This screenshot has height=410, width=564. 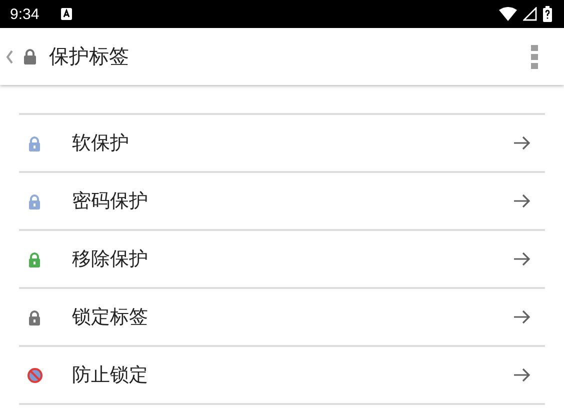 I want to click on page-title: 保护标签, so click(x=89, y=56).